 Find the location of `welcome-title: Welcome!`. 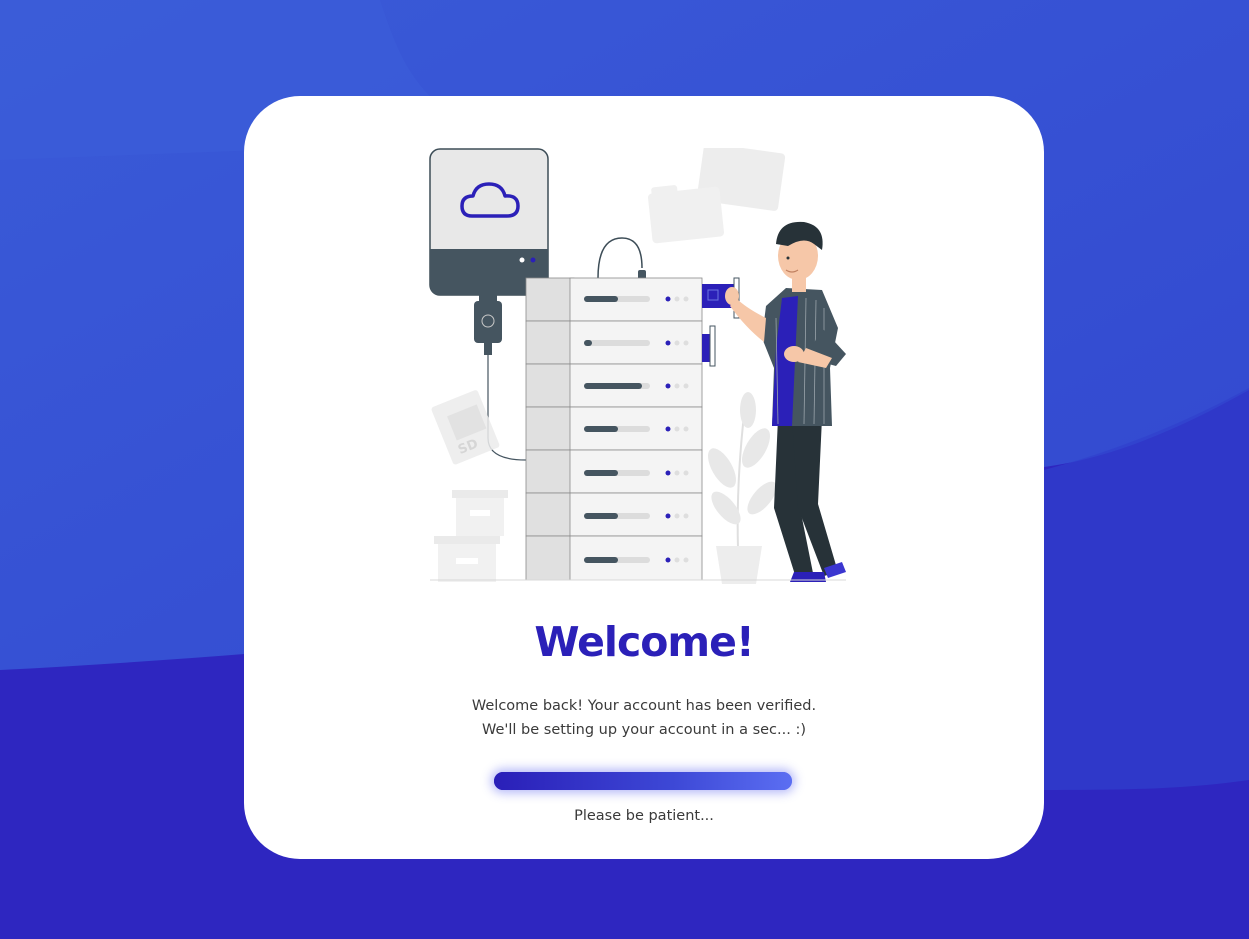

welcome-title: Welcome! is located at coordinates (644, 642).